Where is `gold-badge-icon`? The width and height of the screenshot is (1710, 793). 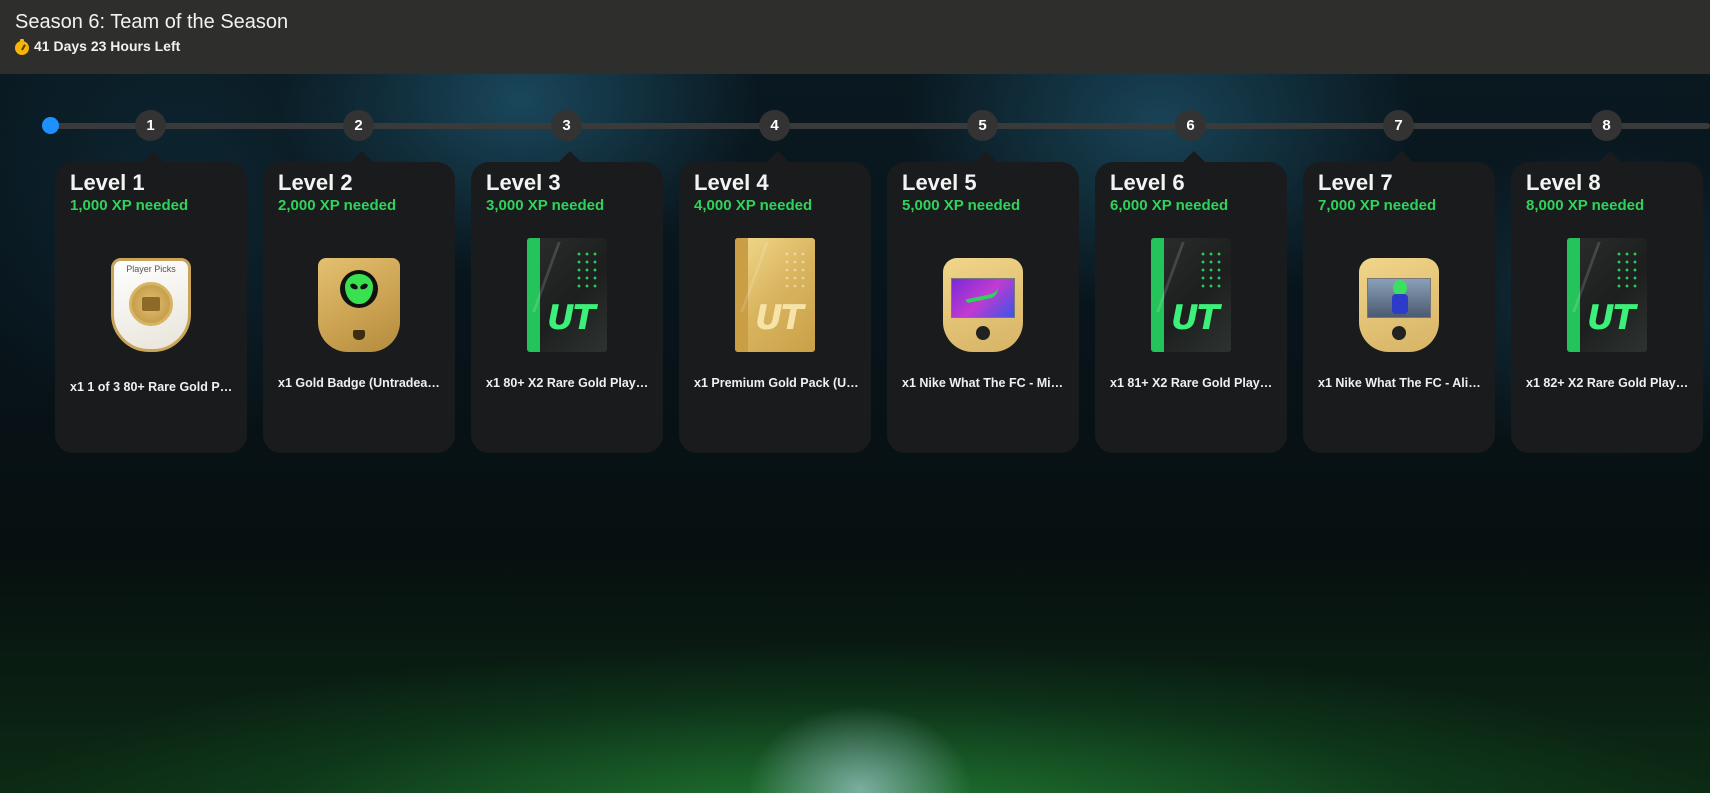 gold-badge-icon is located at coordinates (359, 305).